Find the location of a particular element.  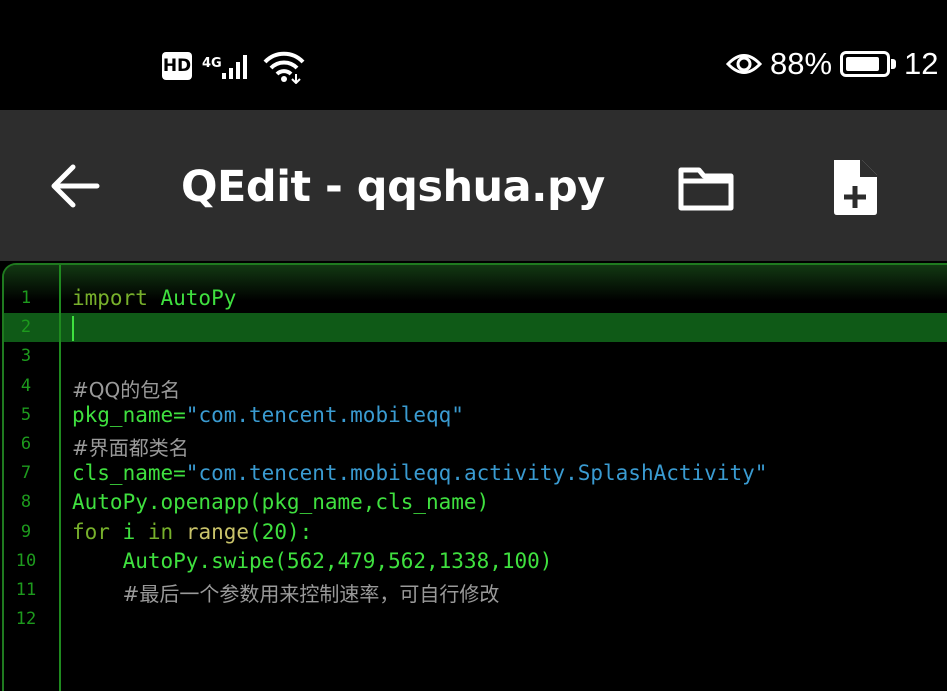

line-number: 4 is located at coordinates (26, 385).